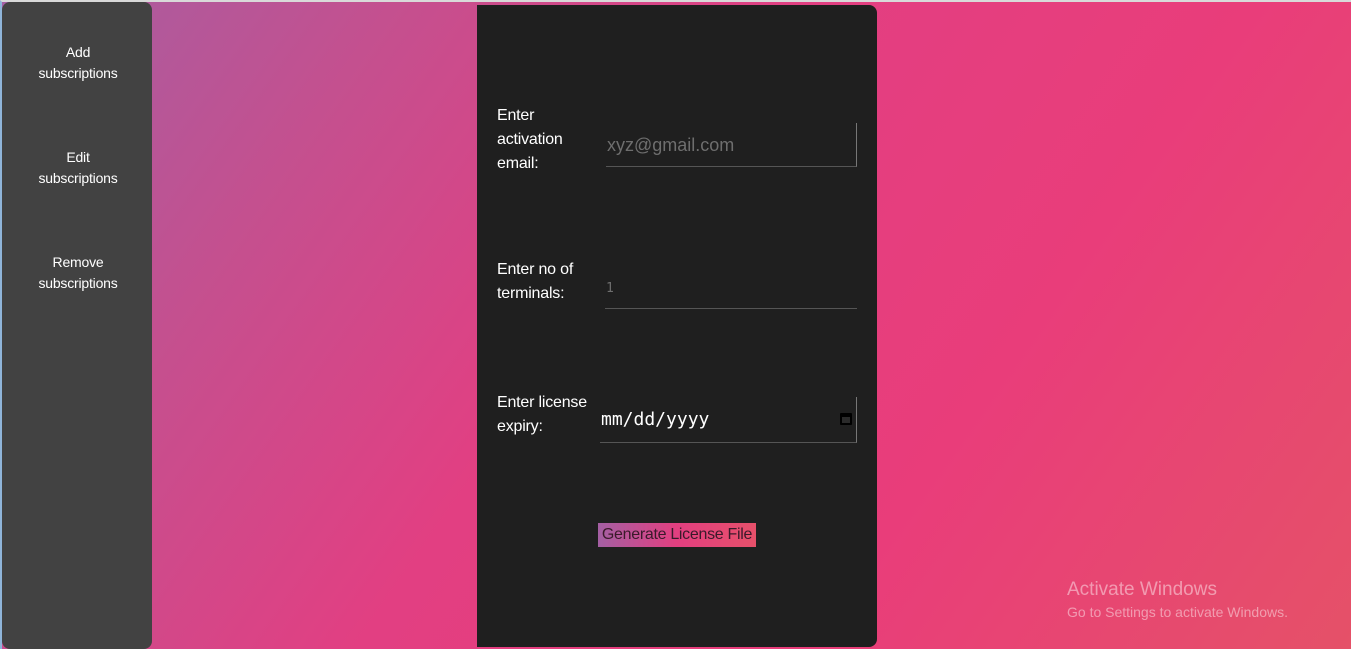 The width and height of the screenshot is (1351, 649). I want to click on terminals-placeholder: 1, so click(610, 288).